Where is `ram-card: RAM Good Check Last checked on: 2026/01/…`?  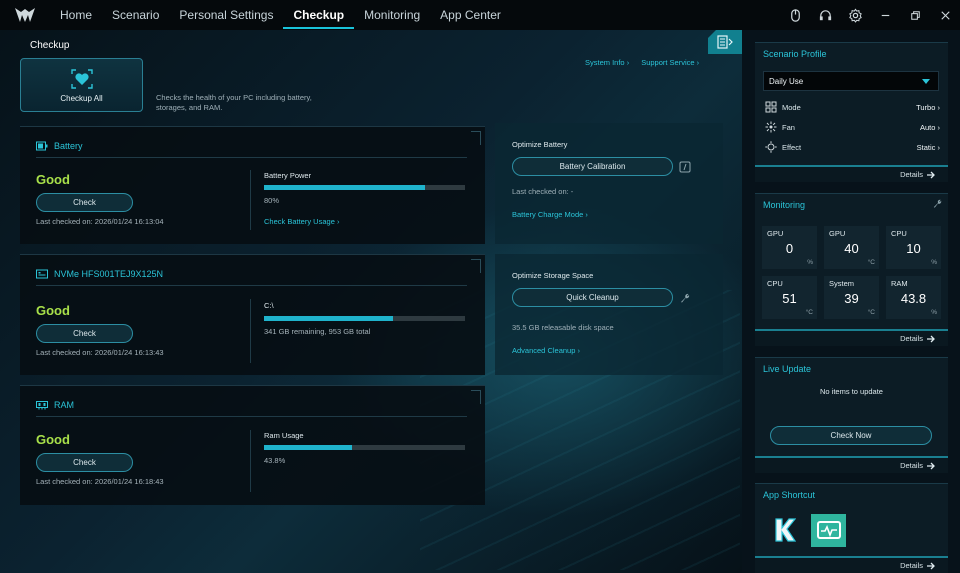 ram-card: RAM Good Check Last checked on: 2026/01/… is located at coordinates (252, 445).